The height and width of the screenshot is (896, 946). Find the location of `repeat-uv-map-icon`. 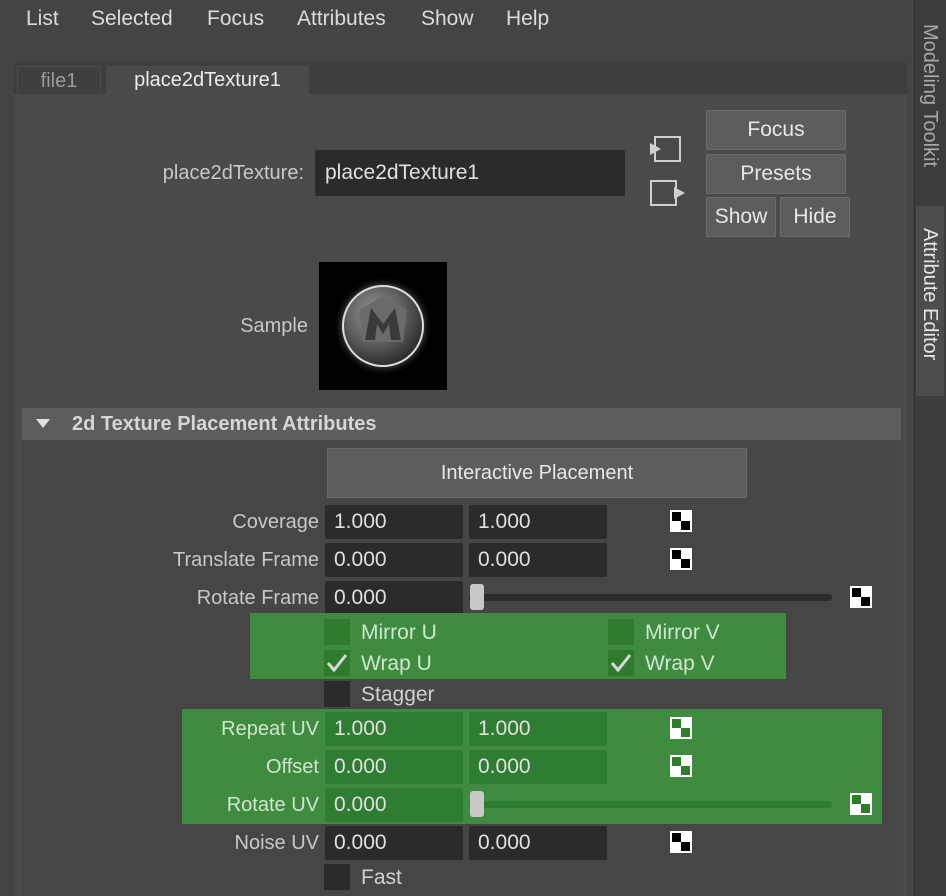

repeat-uv-map-icon is located at coordinates (681, 728).